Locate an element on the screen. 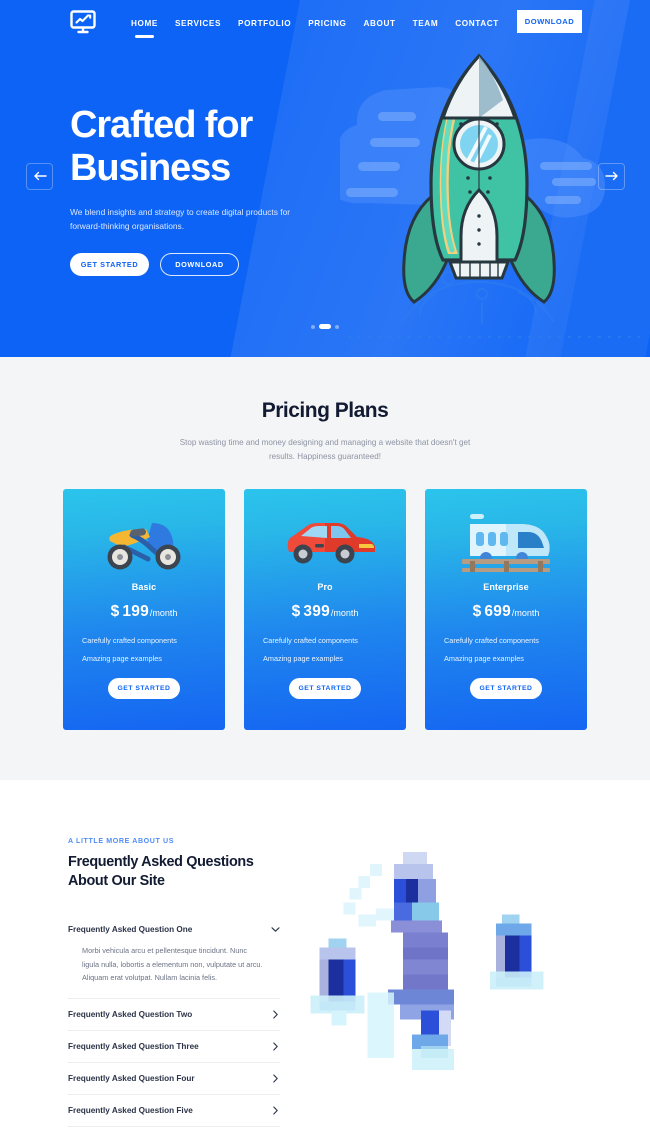 The height and width of the screenshot is (1133, 650). arrow-left-icon is located at coordinates (40, 177).